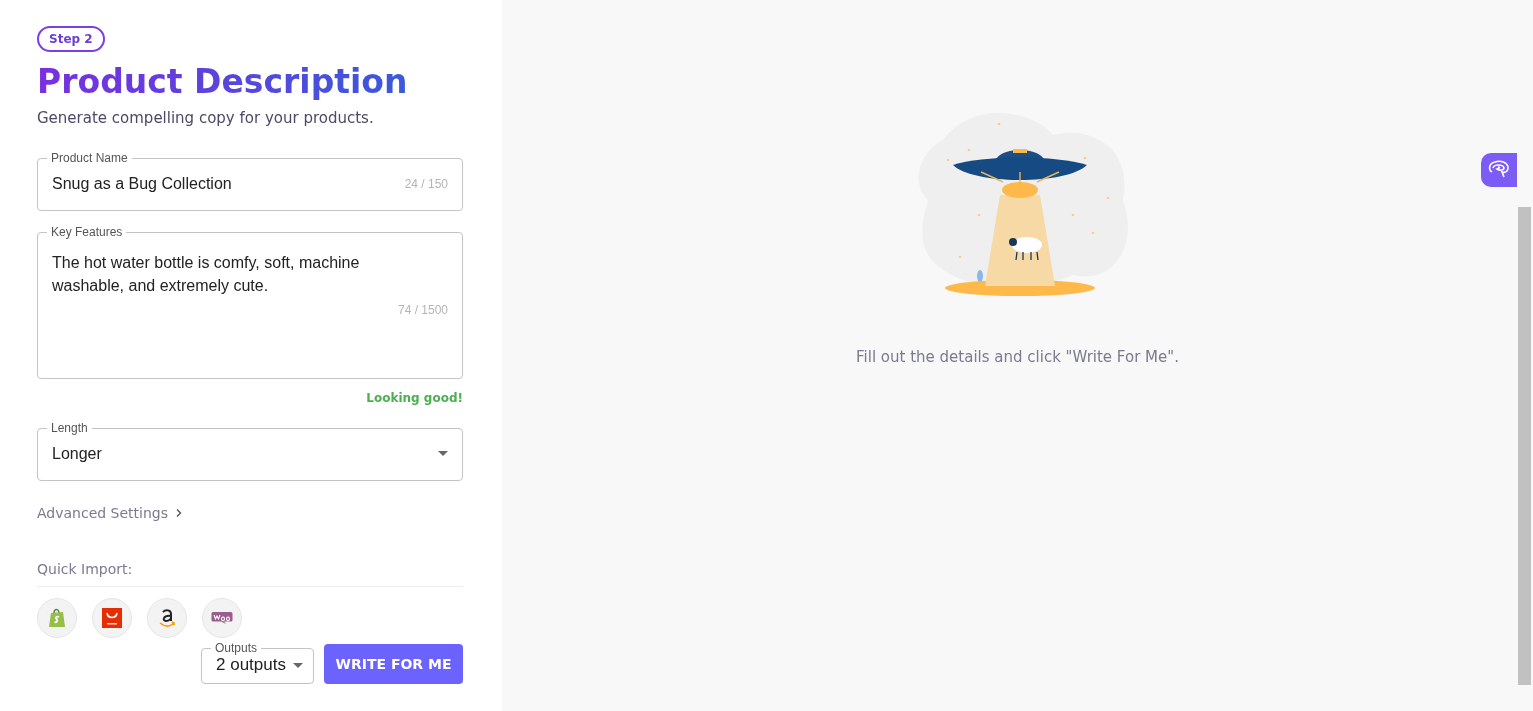 Image resolution: width=1533 pixels, height=711 pixels. Describe the element at coordinates (112, 618) in the screenshot. I see `shop-icon` at that location.